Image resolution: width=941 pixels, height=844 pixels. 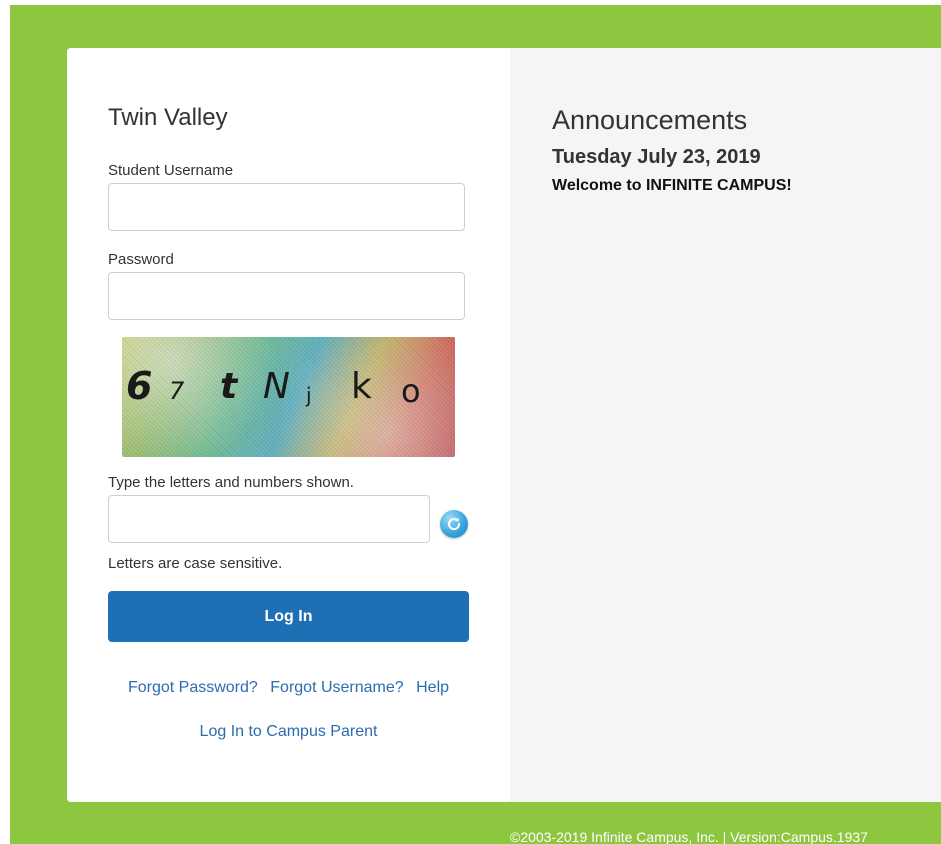 I want to click on announcement-message: Welcome to INFINITE CAMPUS!, so click(x=672, y=185).